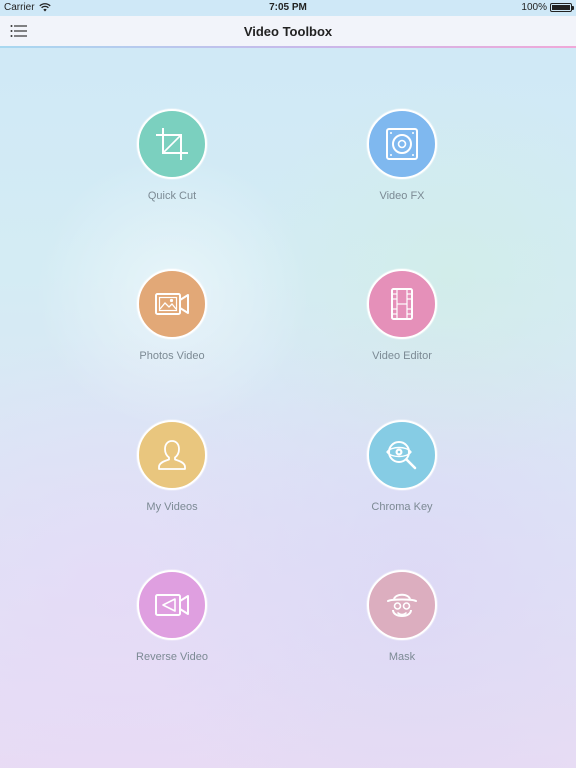  I want to click on photo-video-icon, so click(172, 304).